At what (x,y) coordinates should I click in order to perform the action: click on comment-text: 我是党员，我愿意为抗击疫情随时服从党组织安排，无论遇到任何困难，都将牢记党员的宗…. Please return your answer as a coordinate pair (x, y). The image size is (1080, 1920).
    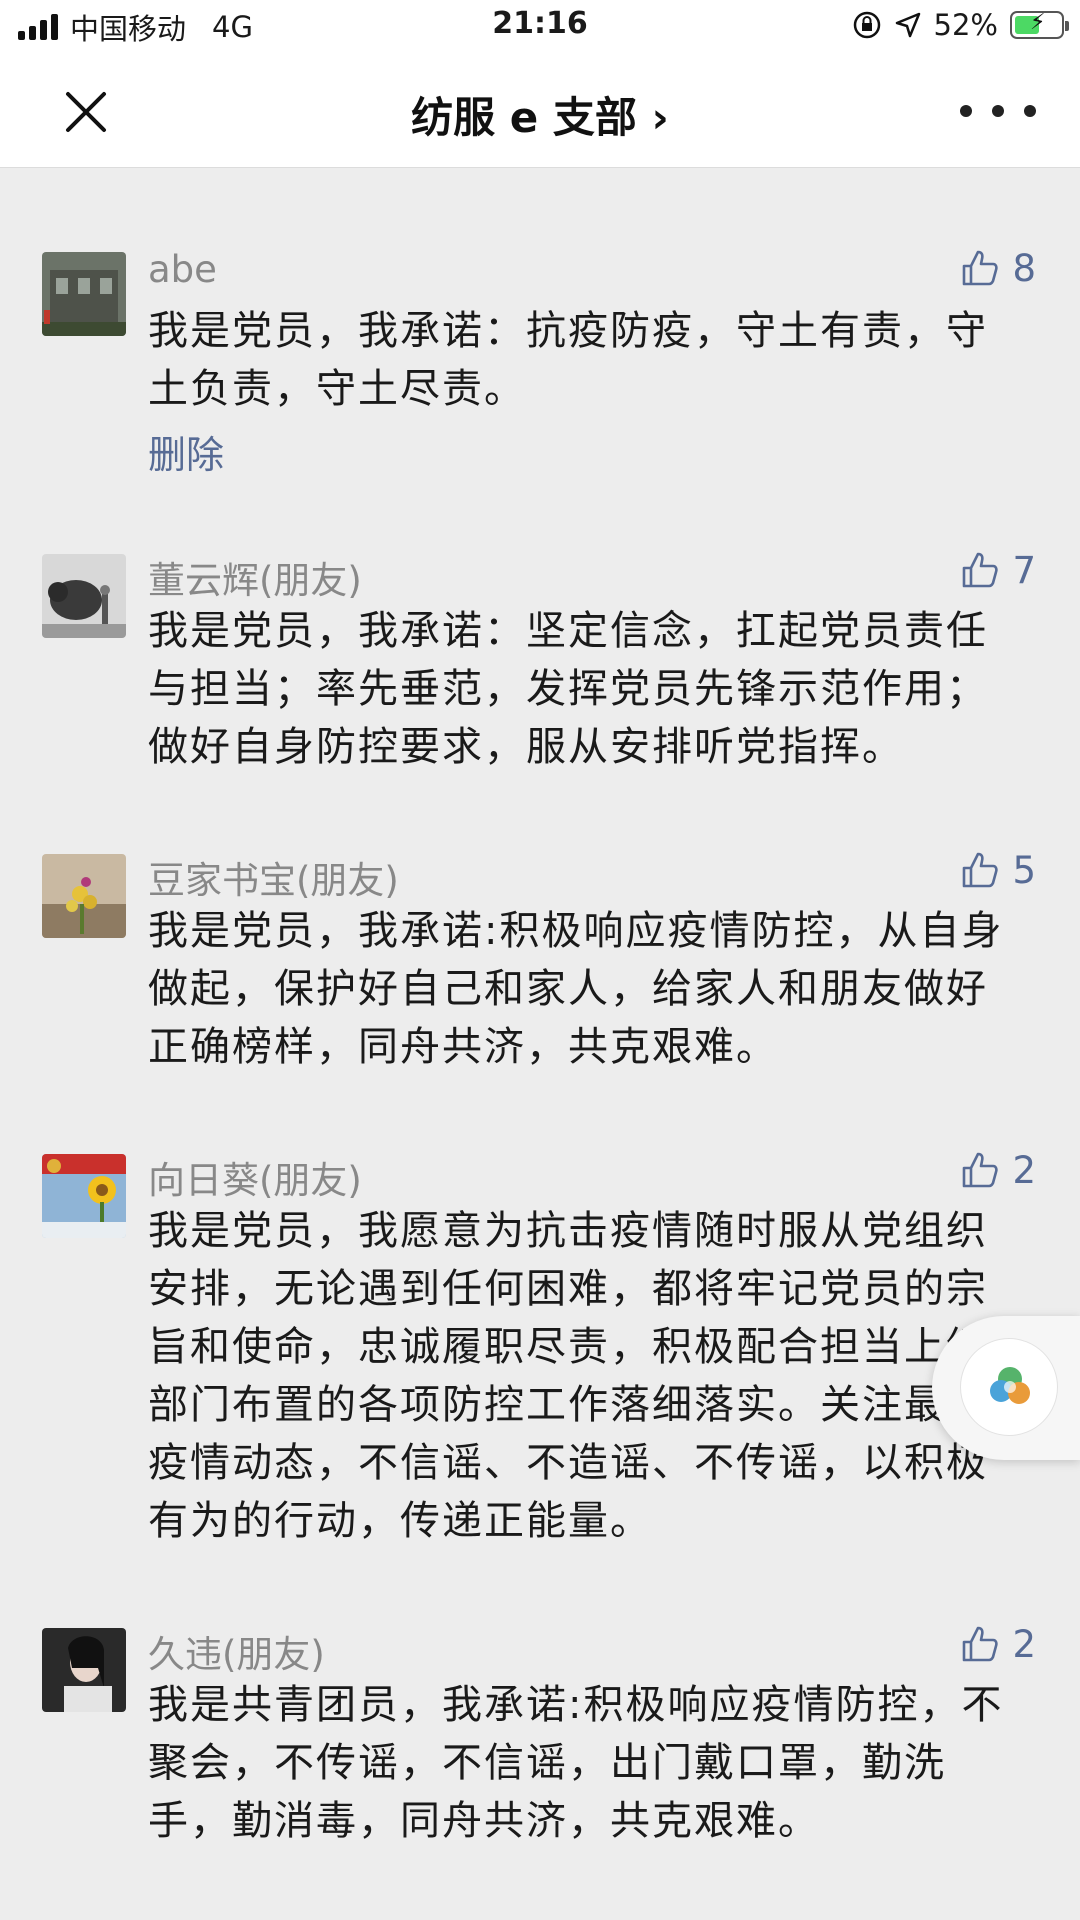
    Looking at the image, I should click on (568, 1376).